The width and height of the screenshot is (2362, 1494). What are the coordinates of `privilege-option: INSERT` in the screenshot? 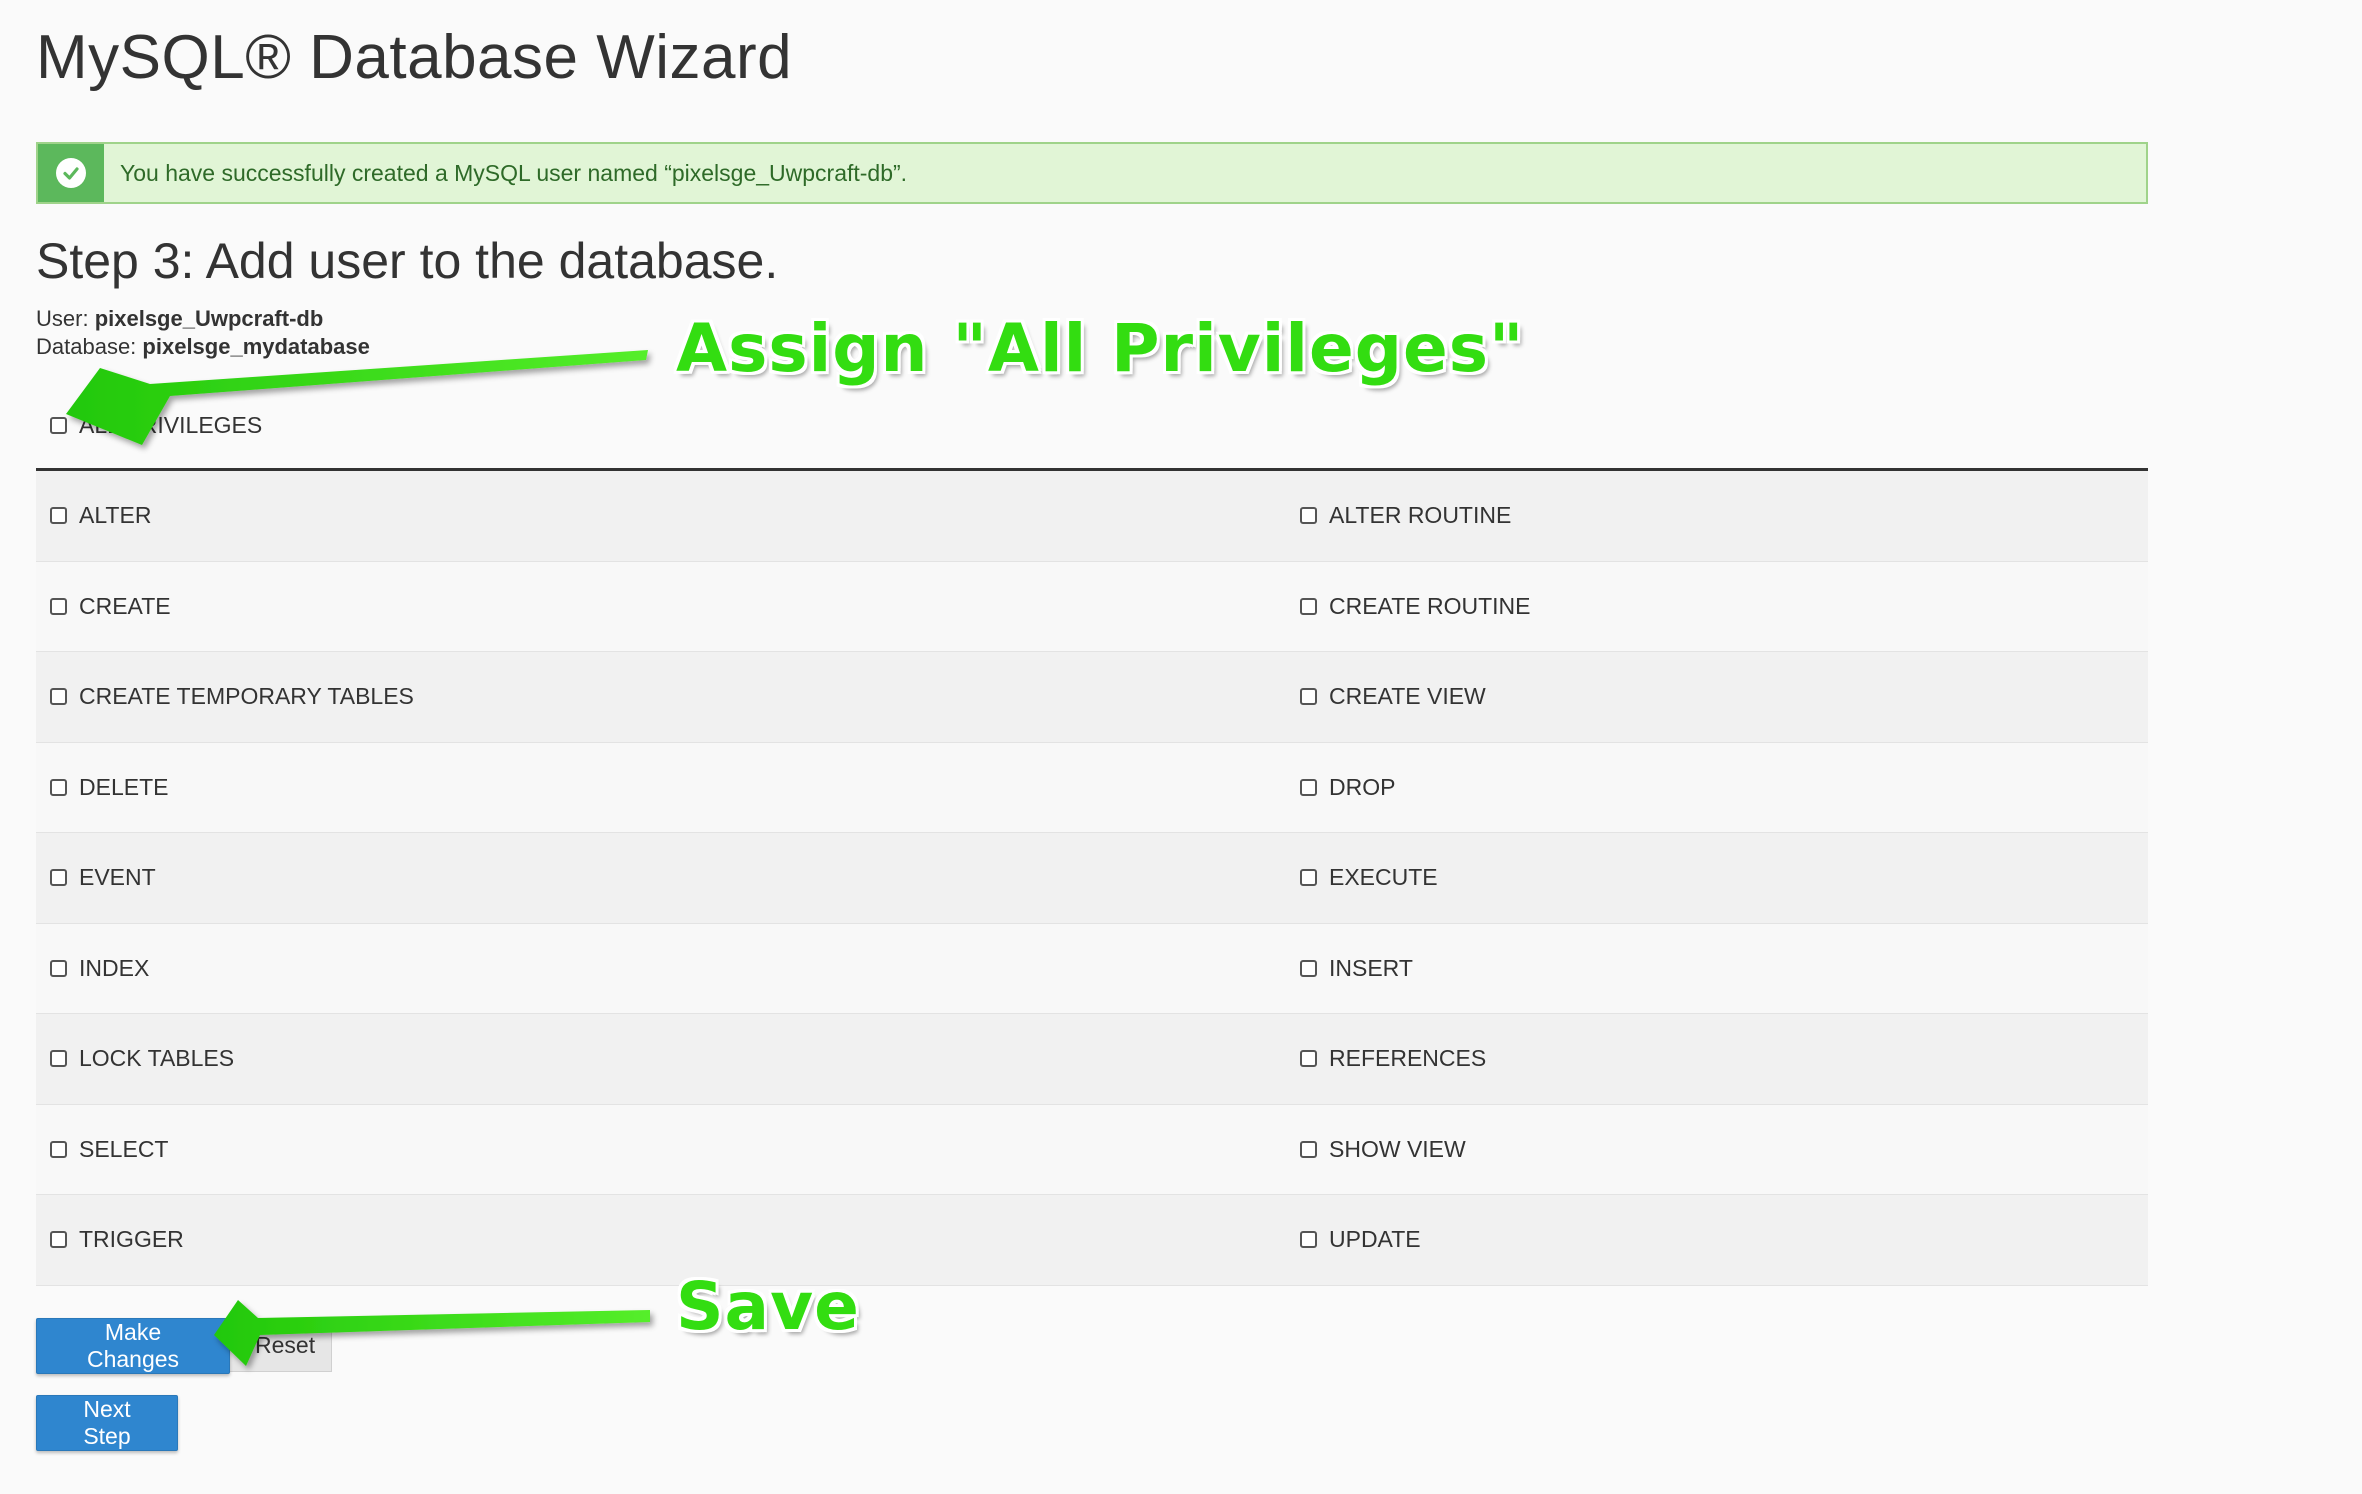 It's located at (1356, 969).